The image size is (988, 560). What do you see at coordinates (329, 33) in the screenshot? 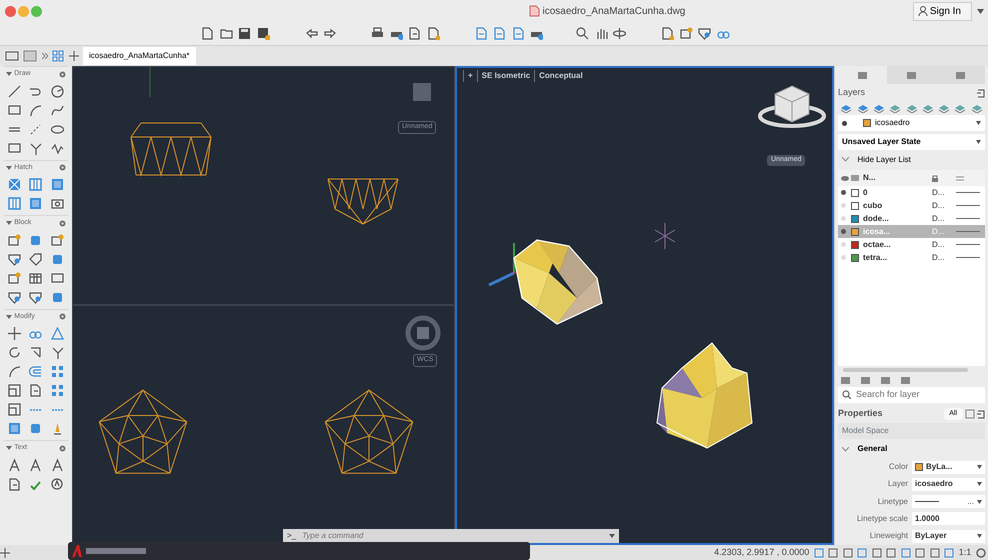
I see `redo-icon` at bounding box center [329, 33].